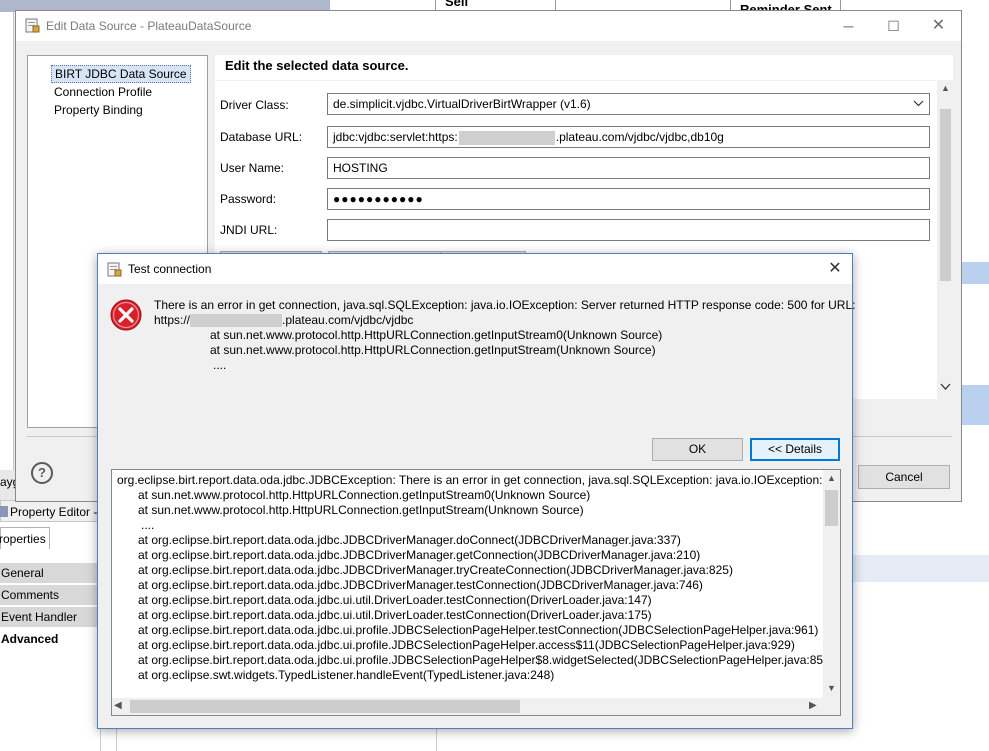 This screenshot has height=751, width=989. What do you see at coordinates (904, 477) in the screenshot?
I see `cancel-button: Cancel` at bounding box center [904, 477].